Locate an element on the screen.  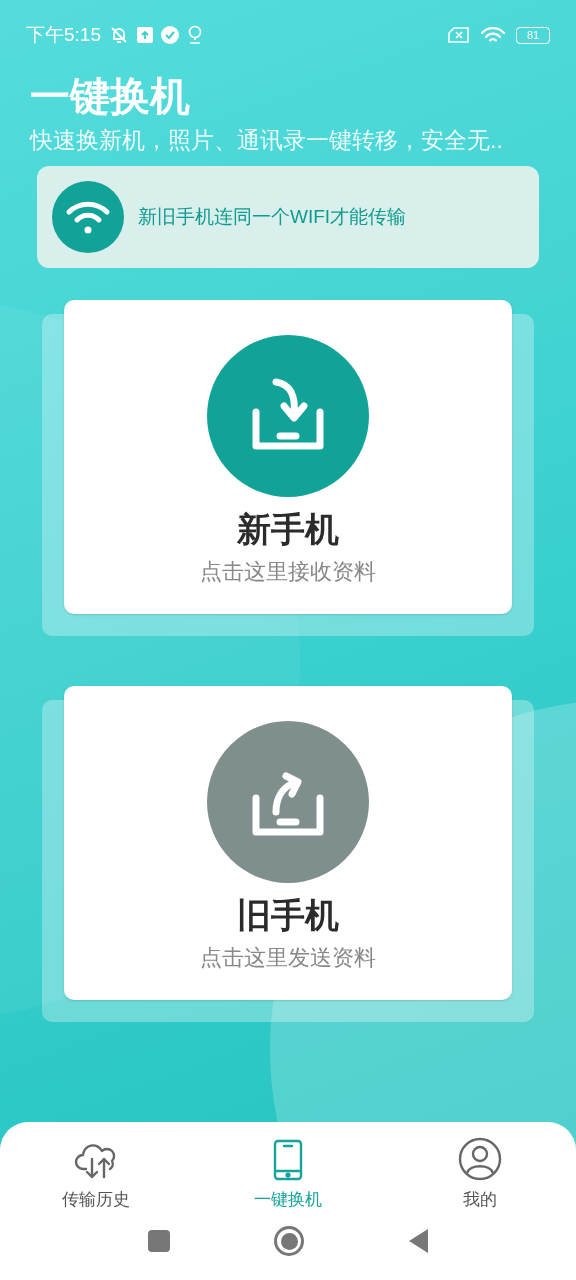
page-subtitle: 快速换新机，照片、通讯录一键转移，安全无.. is located at coordinates (267, 140).